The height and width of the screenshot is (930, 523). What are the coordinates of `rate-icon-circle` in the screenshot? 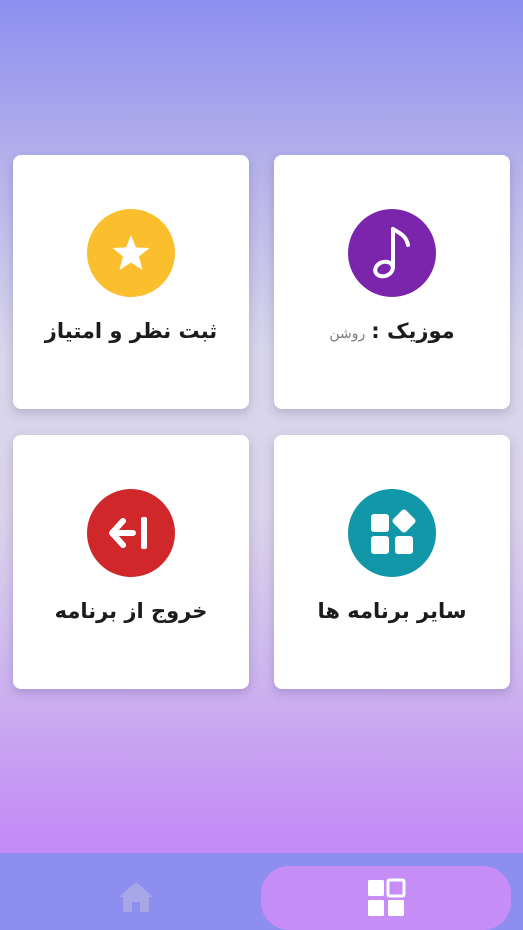 It's located at (131, 253).